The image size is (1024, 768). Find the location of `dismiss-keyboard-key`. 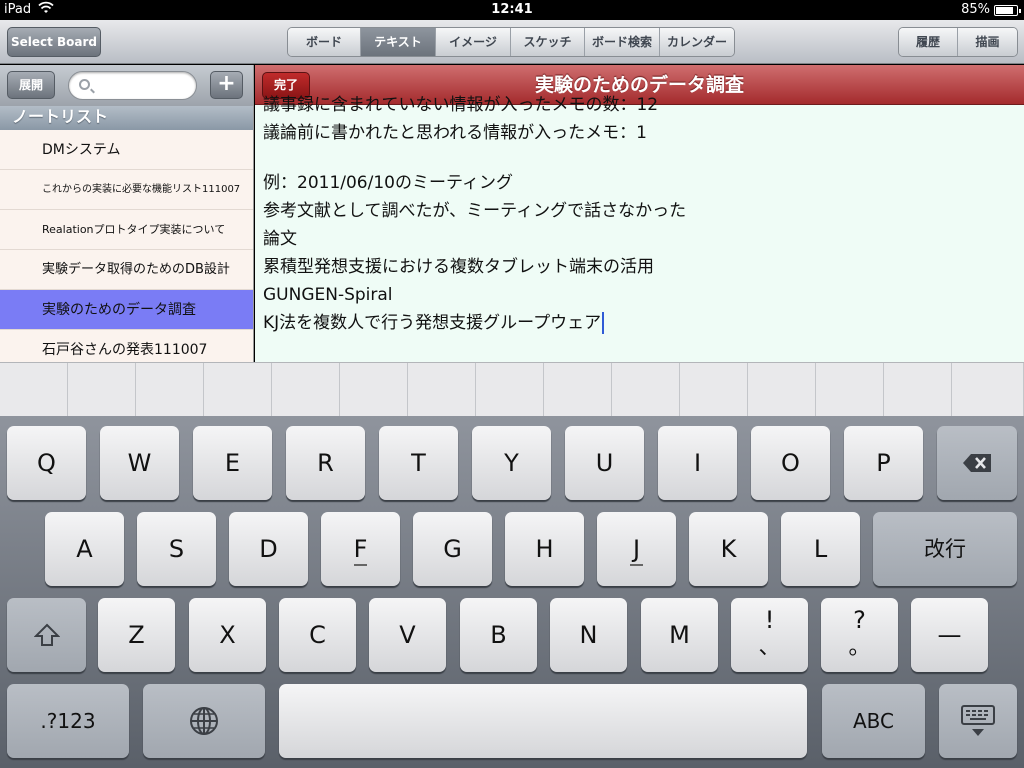

dismiss-keyboard-key is located at coordinates (978, 721).